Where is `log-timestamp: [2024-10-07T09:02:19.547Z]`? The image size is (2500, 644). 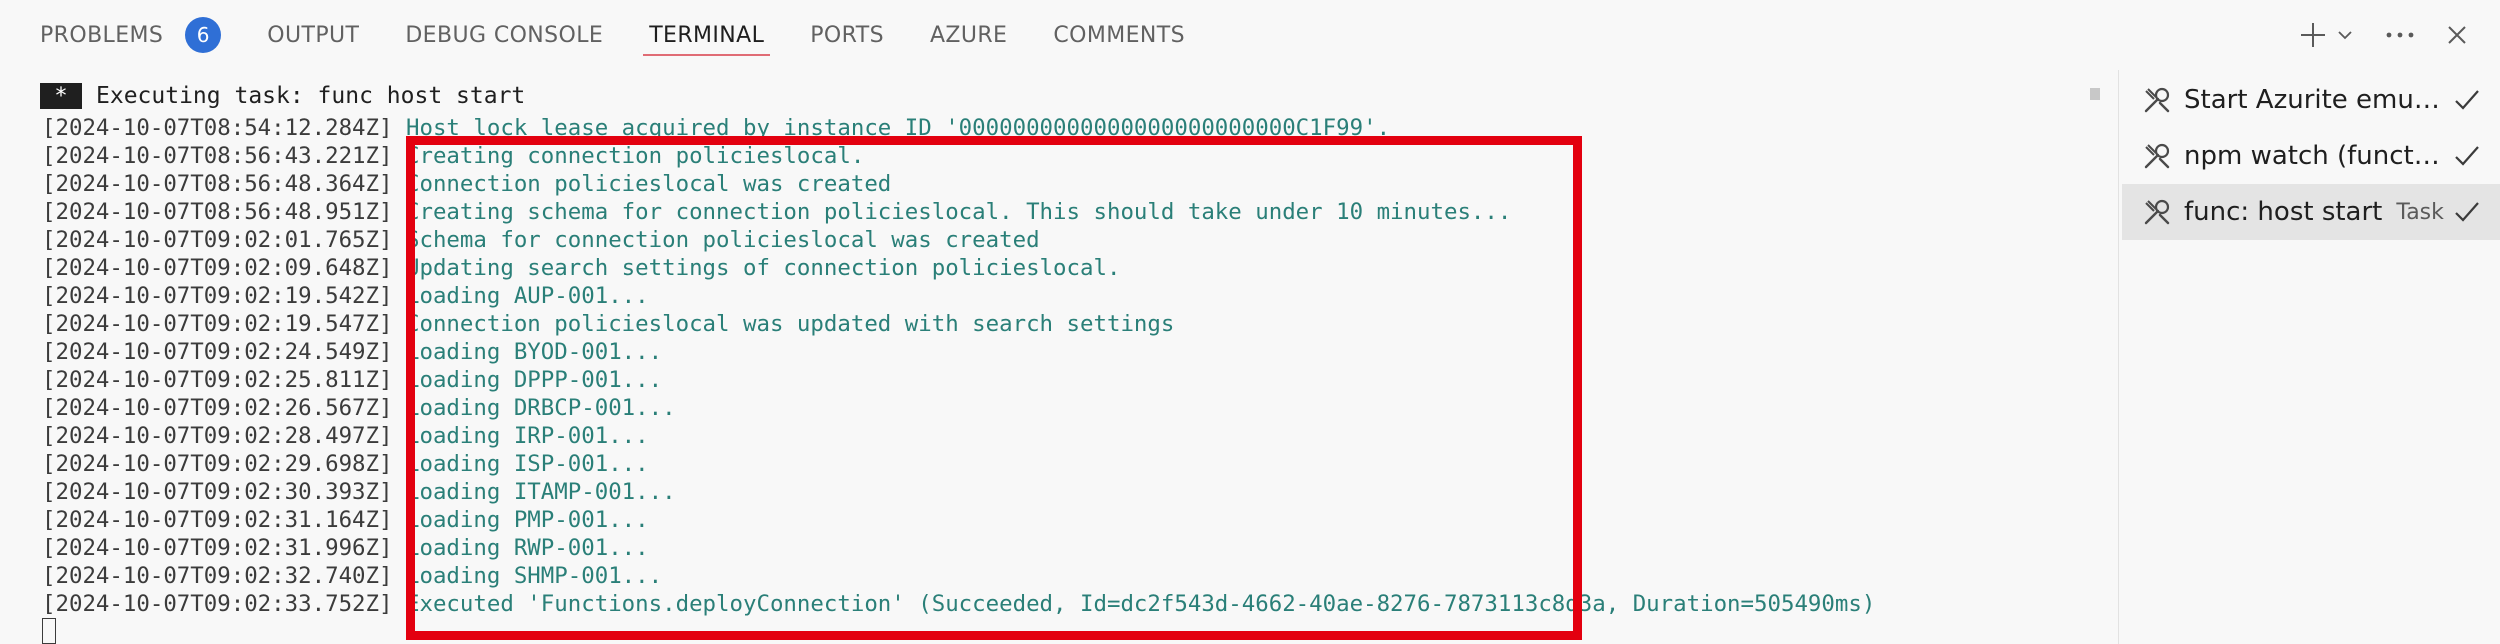 log-timestamp: [2024-10-07T09:02:19.547Z] is located at coordinates (217, 324).